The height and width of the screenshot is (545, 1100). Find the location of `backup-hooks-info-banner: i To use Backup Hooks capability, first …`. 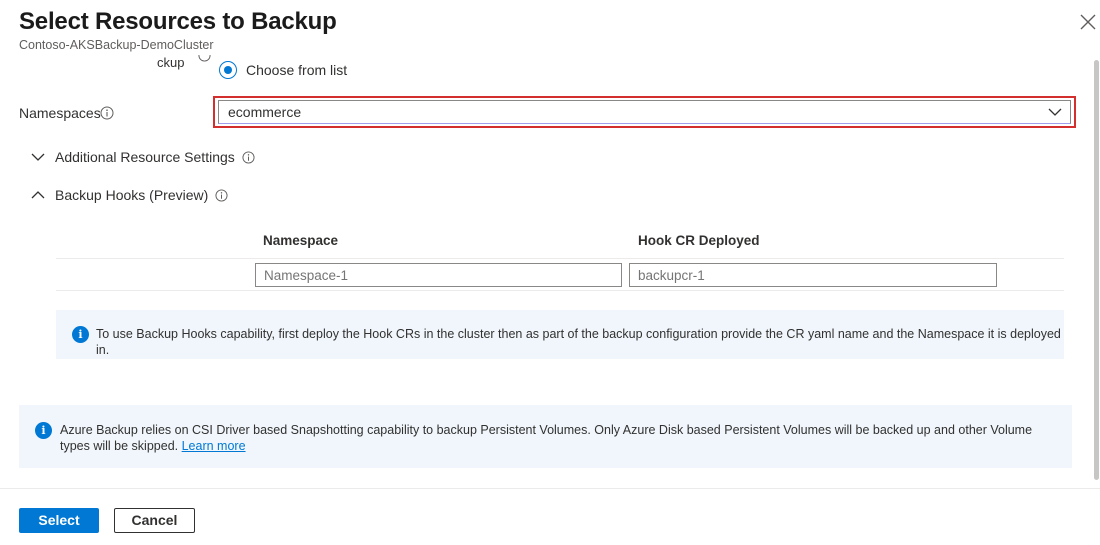

backup-hooks-info-banner: i To use Backup Hooks capability, first … is located at coordinates (560, 334).